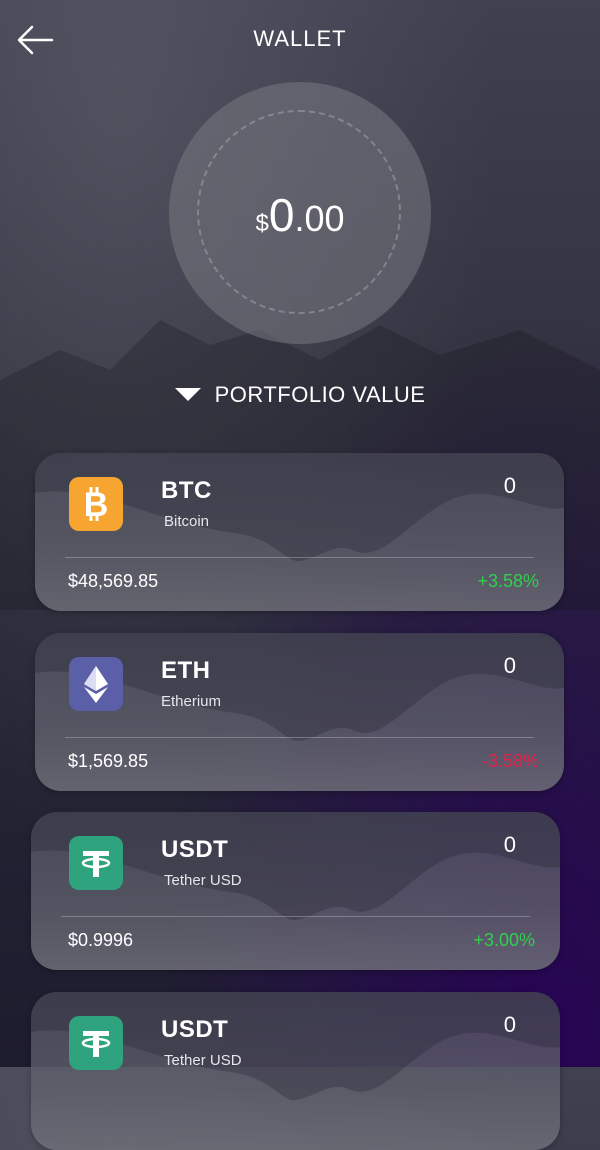 The width and height of the screenshot is (600, 1150). I want to click on value-integer: 0, so click(281, 215).